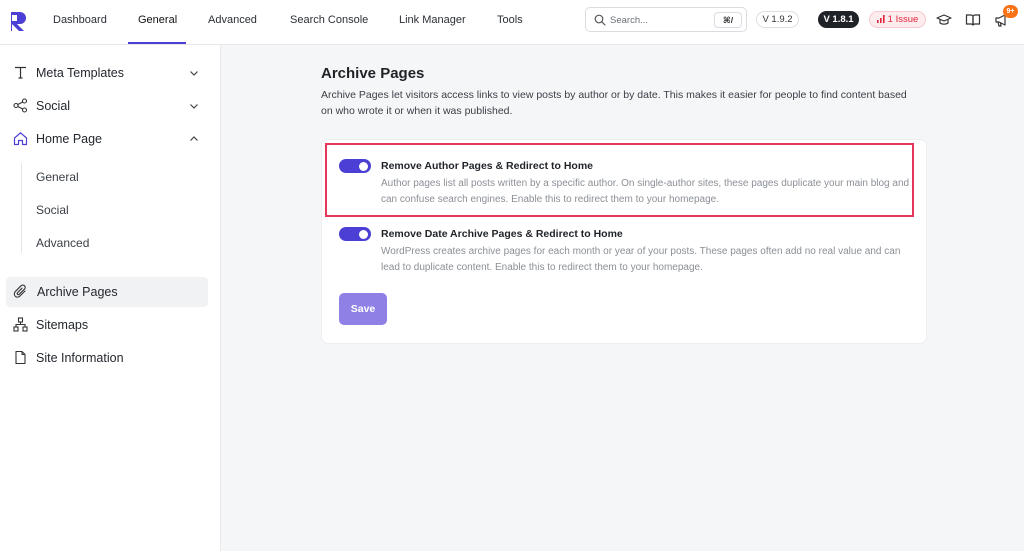  I want to click on sidebar-item-meta-templates: Meta Templates, so click(110, 73).